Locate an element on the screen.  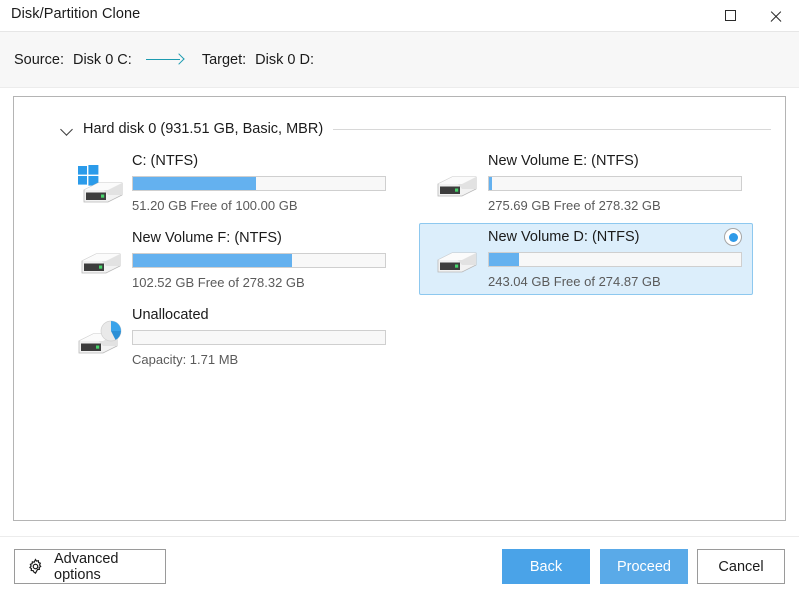
partition-capacity: 102.52 GB Free of 278.32 GB is located at coordinates (218, 282).